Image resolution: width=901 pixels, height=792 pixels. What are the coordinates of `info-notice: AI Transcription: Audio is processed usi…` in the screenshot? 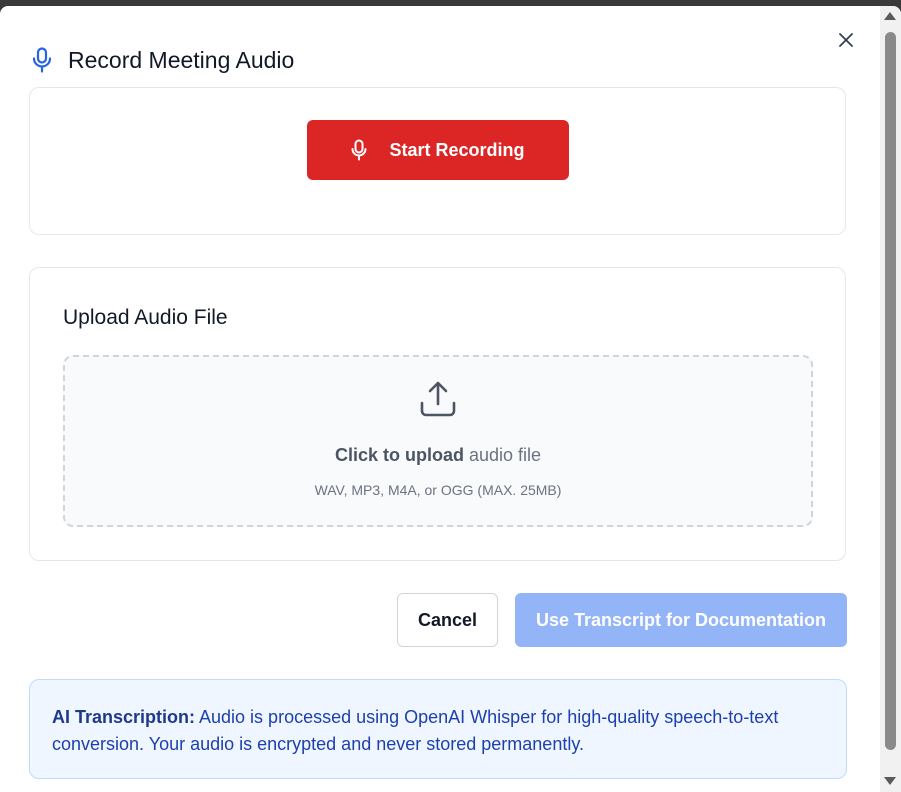 It's located at (438, 729).